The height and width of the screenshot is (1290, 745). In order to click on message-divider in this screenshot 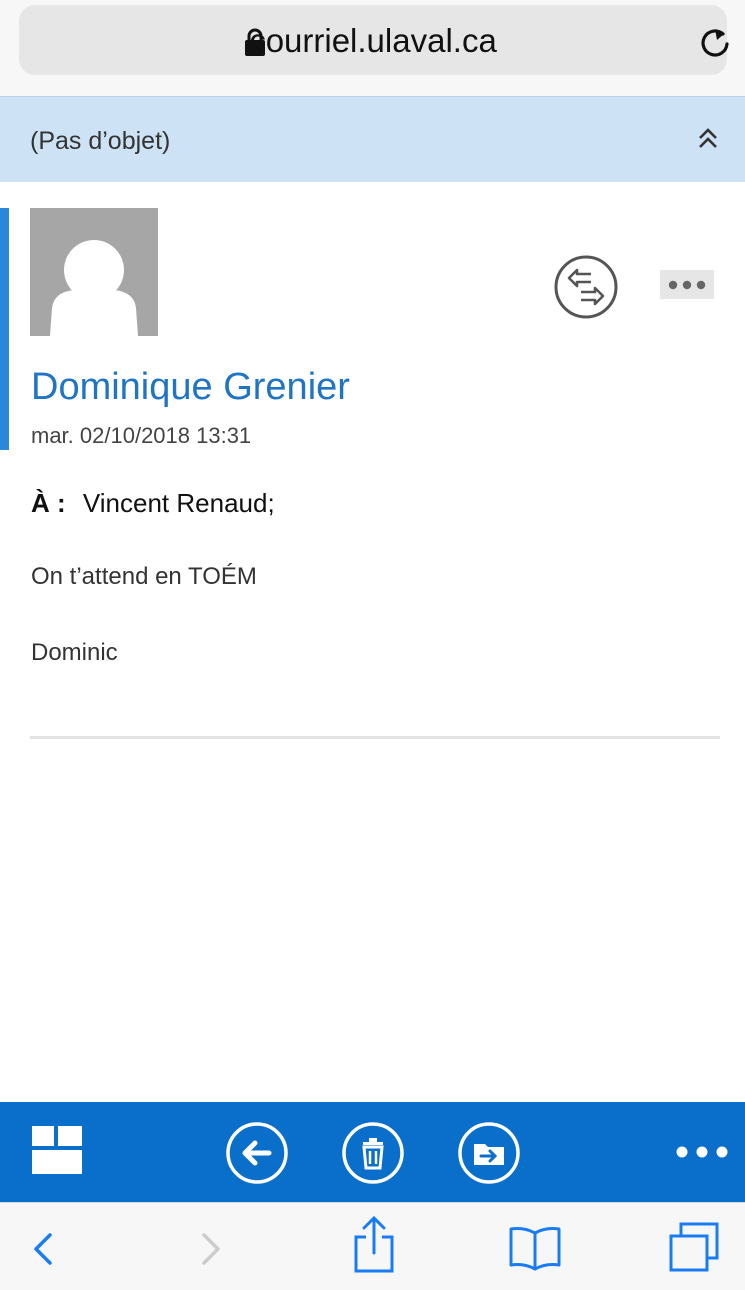, I will do `click(375, 737)`.